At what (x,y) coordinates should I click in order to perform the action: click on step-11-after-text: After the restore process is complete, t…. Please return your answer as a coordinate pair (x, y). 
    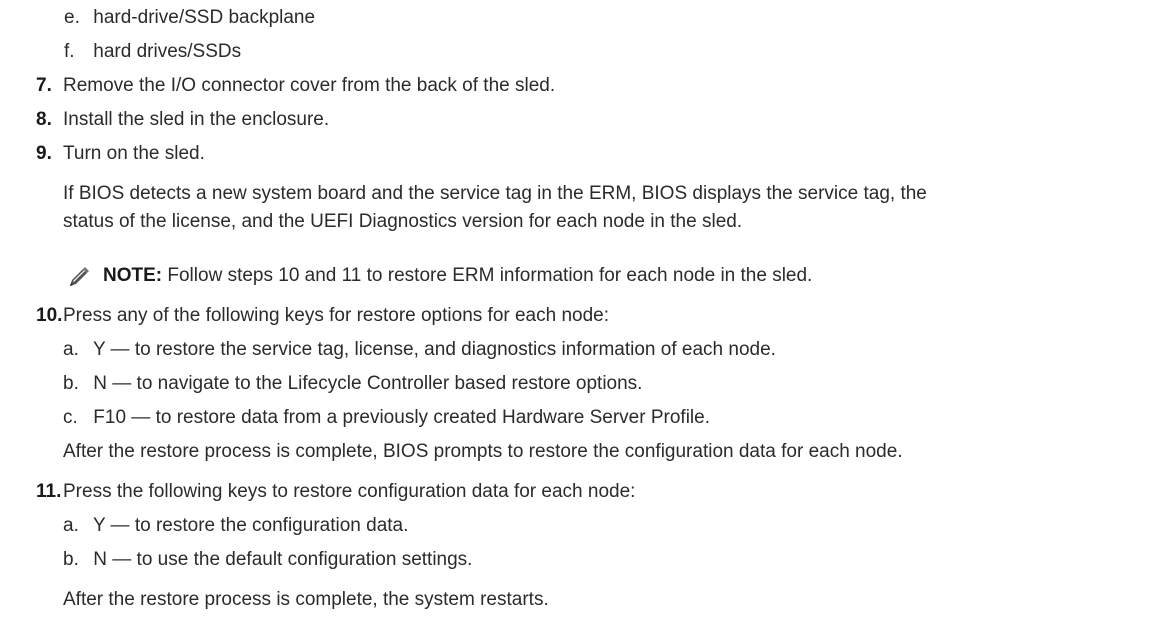
    Looking at the image, I should click on (306, 599).